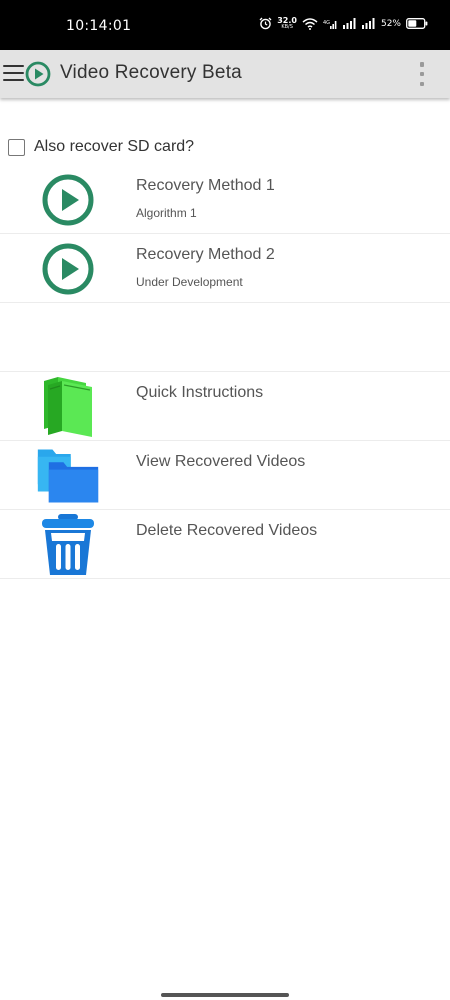 This screenshot has height=1000, width=450. I want to click on status-bar: 10:14:01 32.0 KB/S 4G 52%, so click(225, 25).